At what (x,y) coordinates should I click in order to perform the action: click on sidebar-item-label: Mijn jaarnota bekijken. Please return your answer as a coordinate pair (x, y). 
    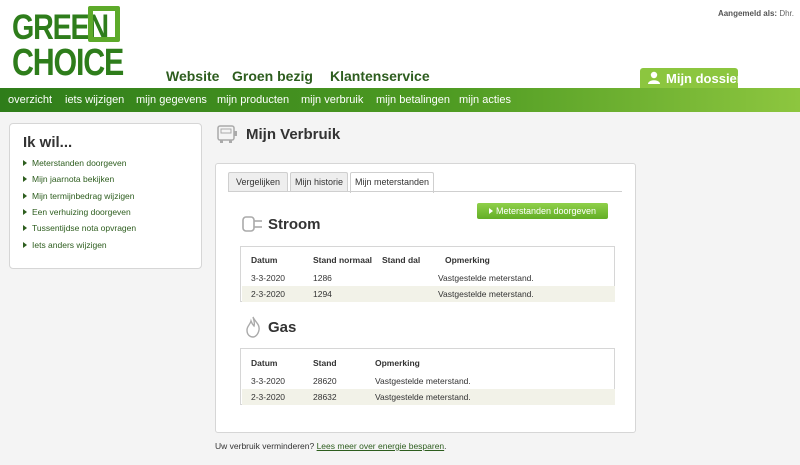
    Looking at the image, I should click on (73, 179).